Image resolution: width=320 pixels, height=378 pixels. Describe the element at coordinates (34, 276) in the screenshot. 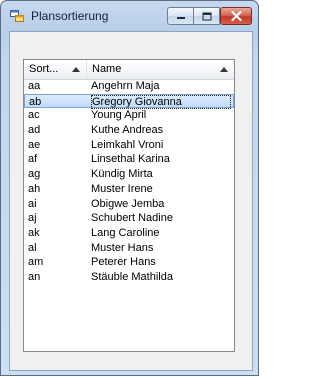

I see `list-item-sort: an` at that location.